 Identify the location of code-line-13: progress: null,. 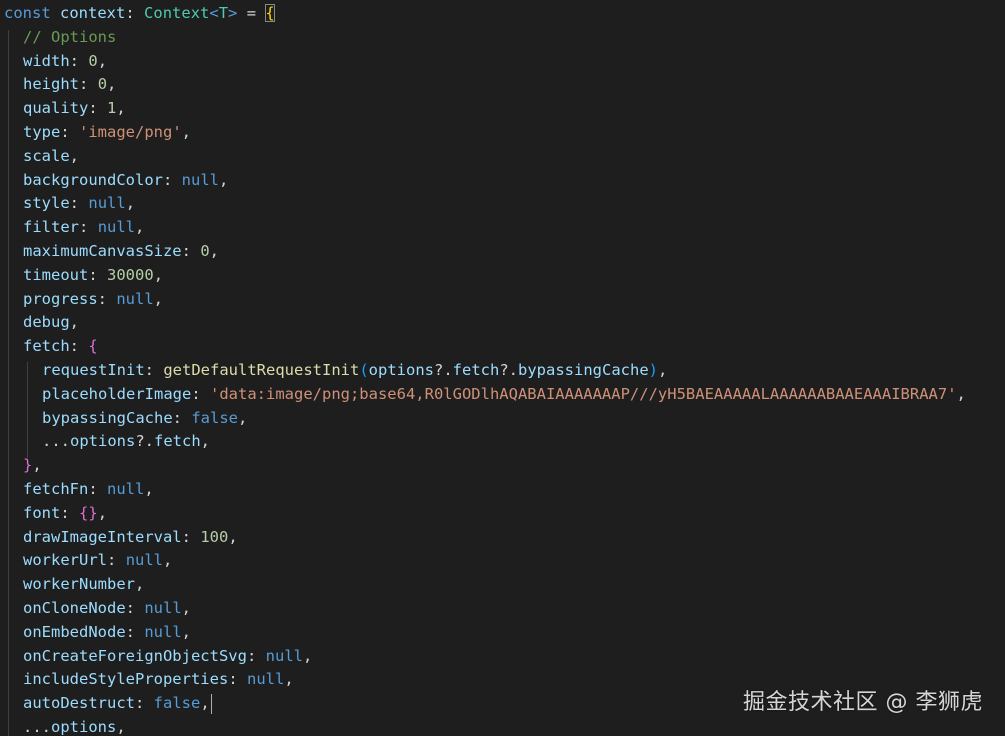
(485, 300).